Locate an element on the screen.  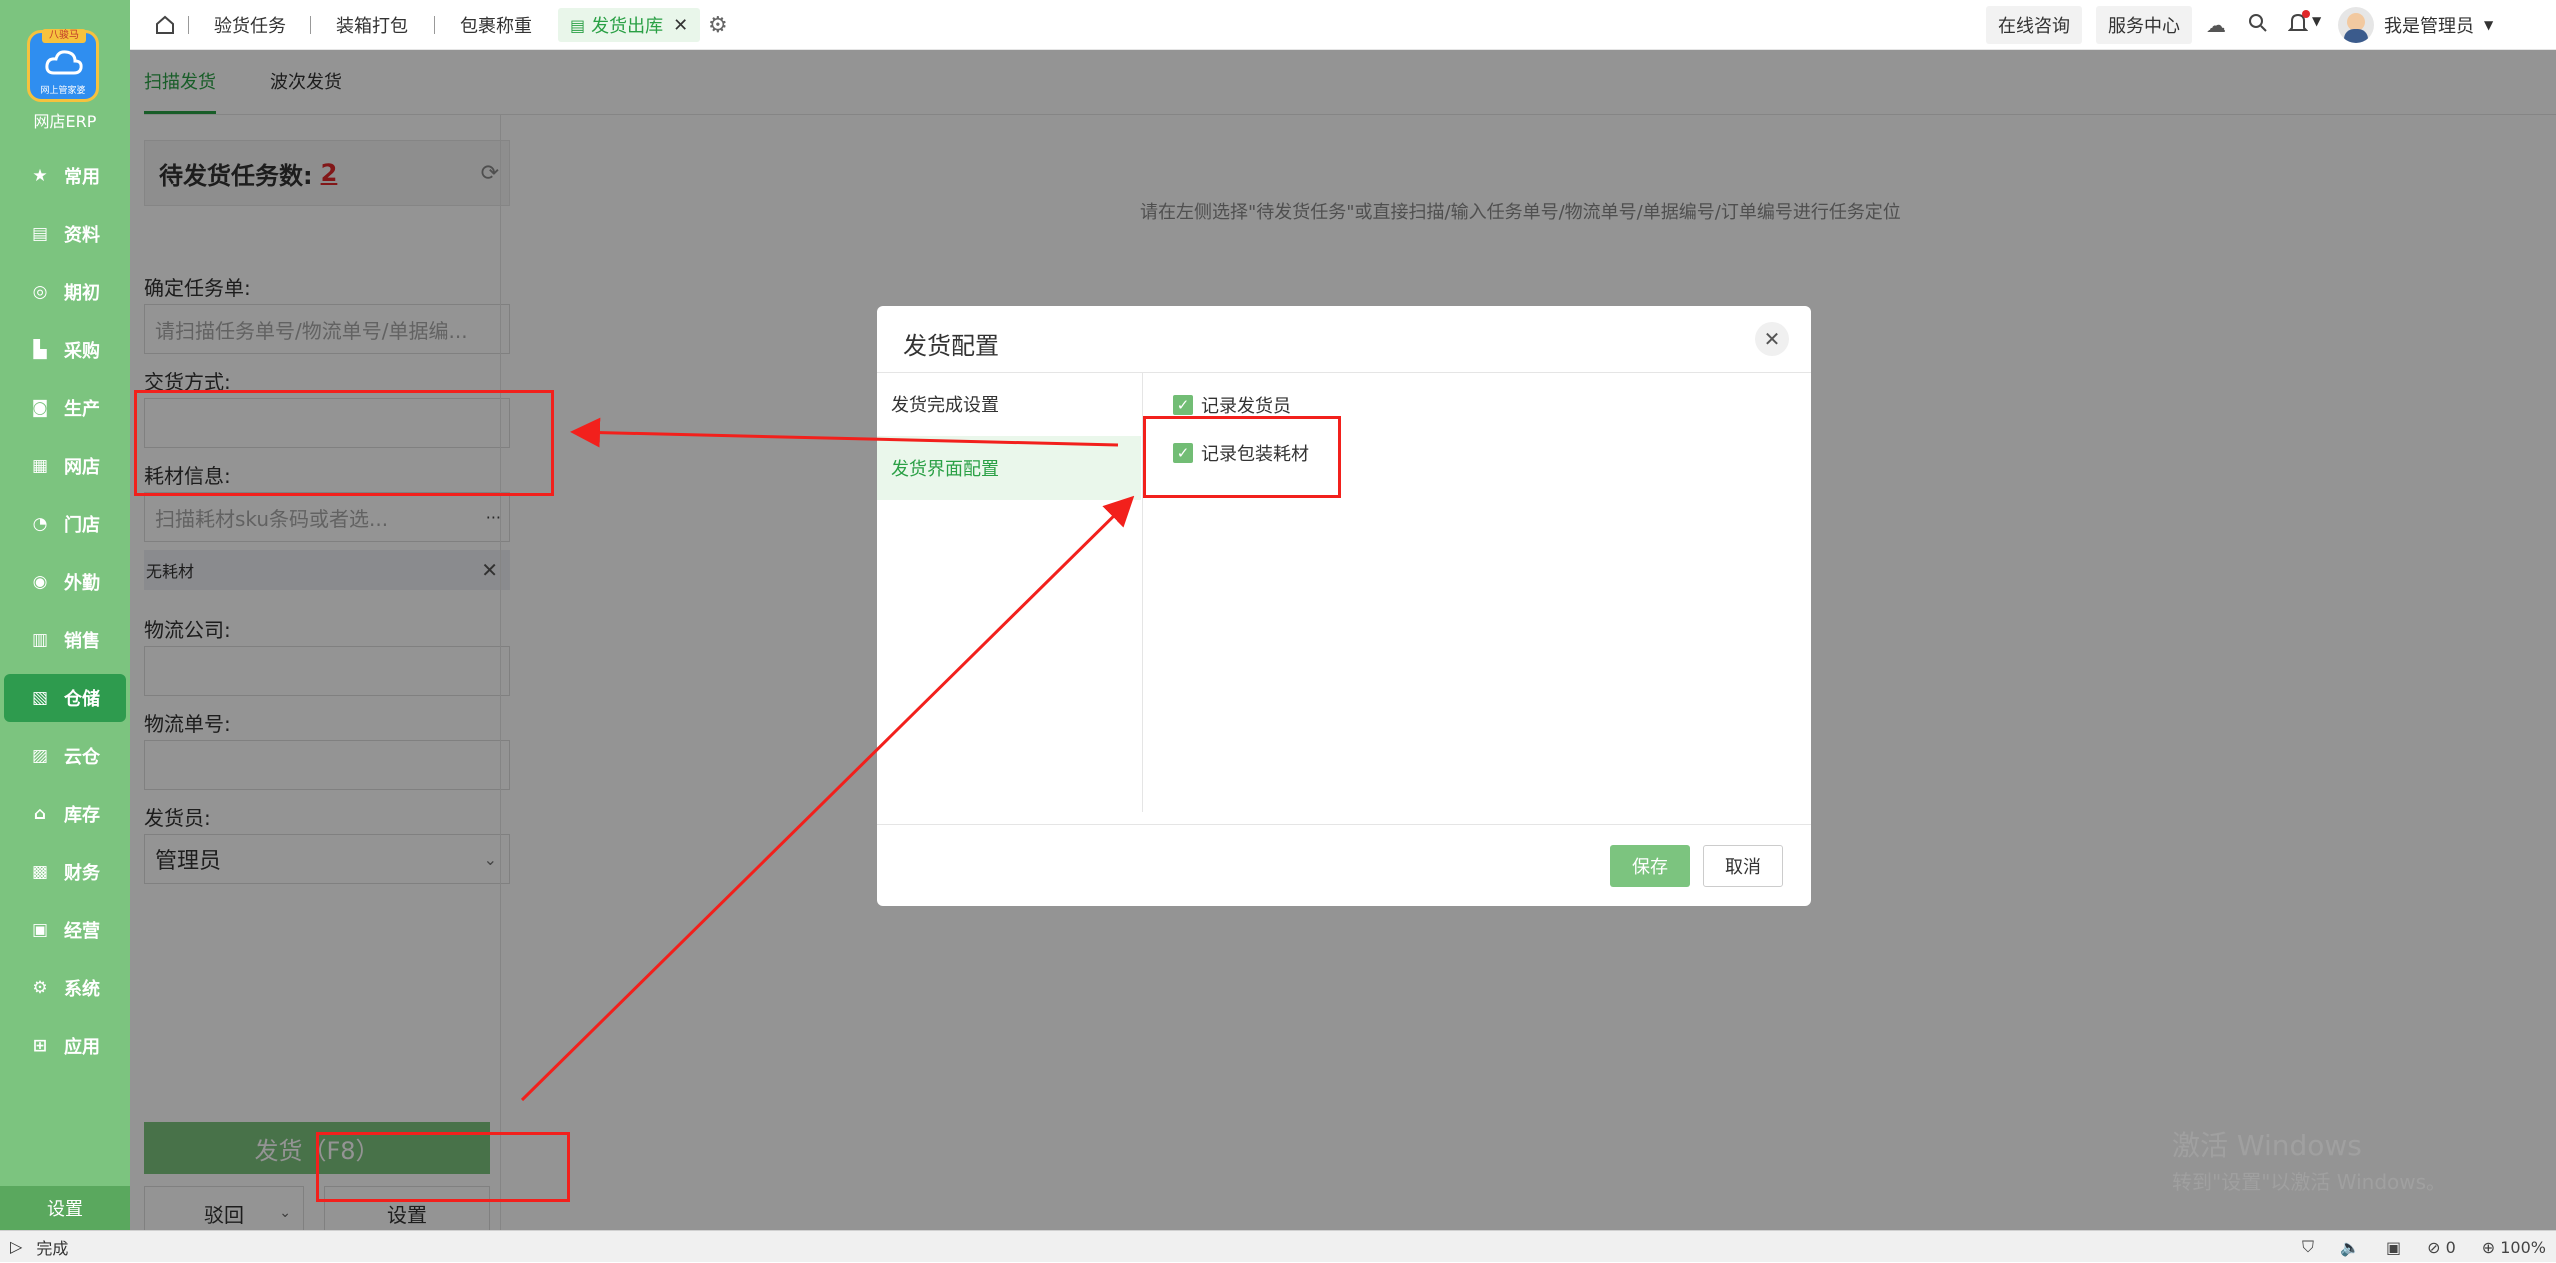
shield-icon: ⛉ is located at coordinates (2308, 1247).